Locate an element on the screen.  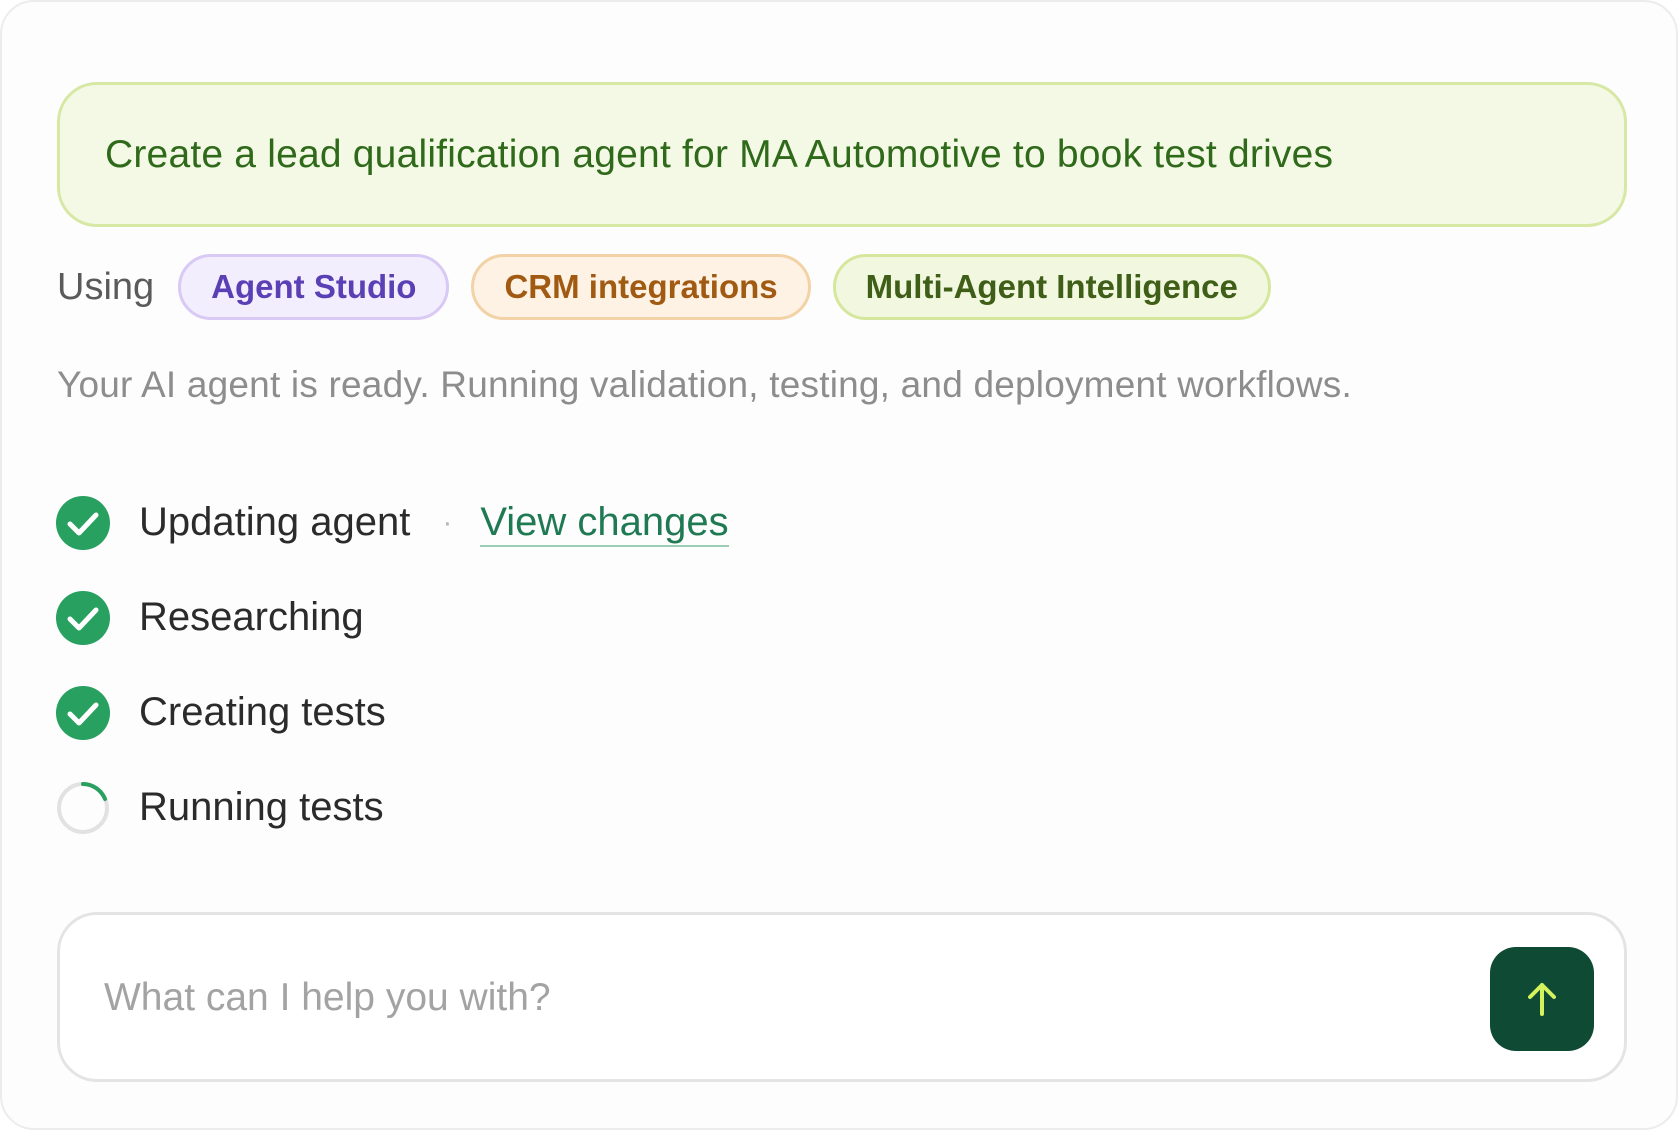
chip-crm-integrations: CRM integrations is located at coordinates (641, 287).